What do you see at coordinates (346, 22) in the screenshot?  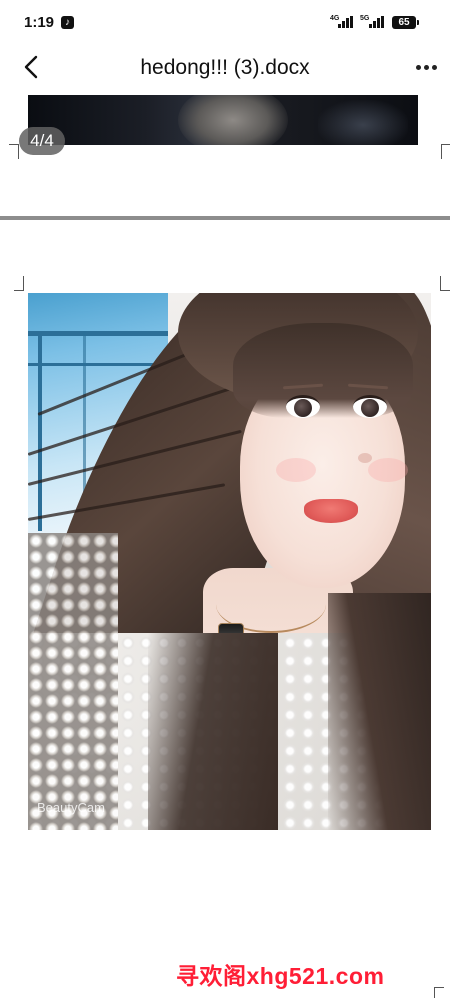 I see `signal-icon` at bounding box center [346, 22].